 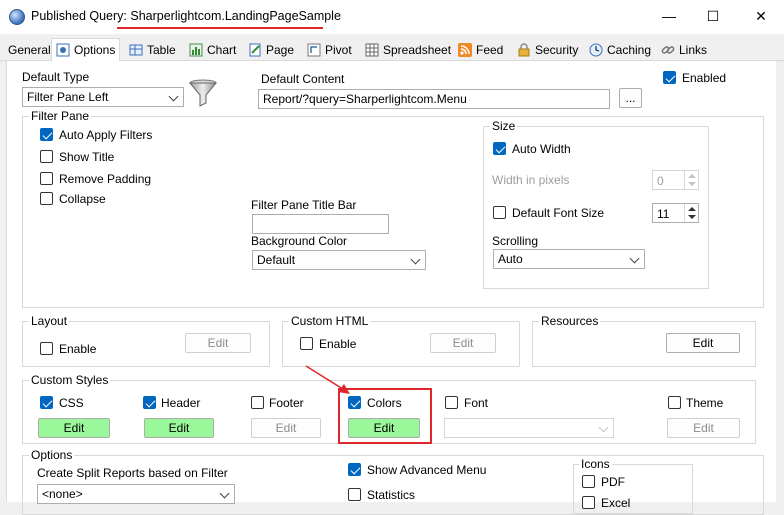 I want to click on maximize-button: ☐, so click(x=713, y=16).